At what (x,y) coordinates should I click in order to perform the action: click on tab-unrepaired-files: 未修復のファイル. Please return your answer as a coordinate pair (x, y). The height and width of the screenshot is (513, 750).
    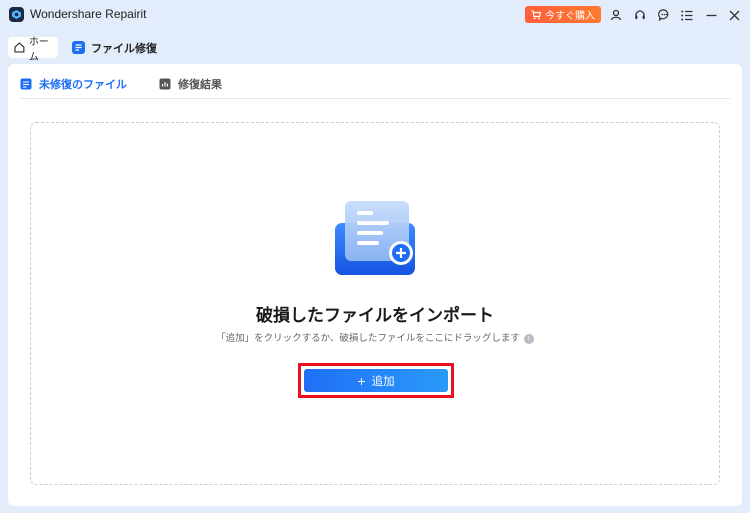
    Looking at the image, I should click on (73, 84).